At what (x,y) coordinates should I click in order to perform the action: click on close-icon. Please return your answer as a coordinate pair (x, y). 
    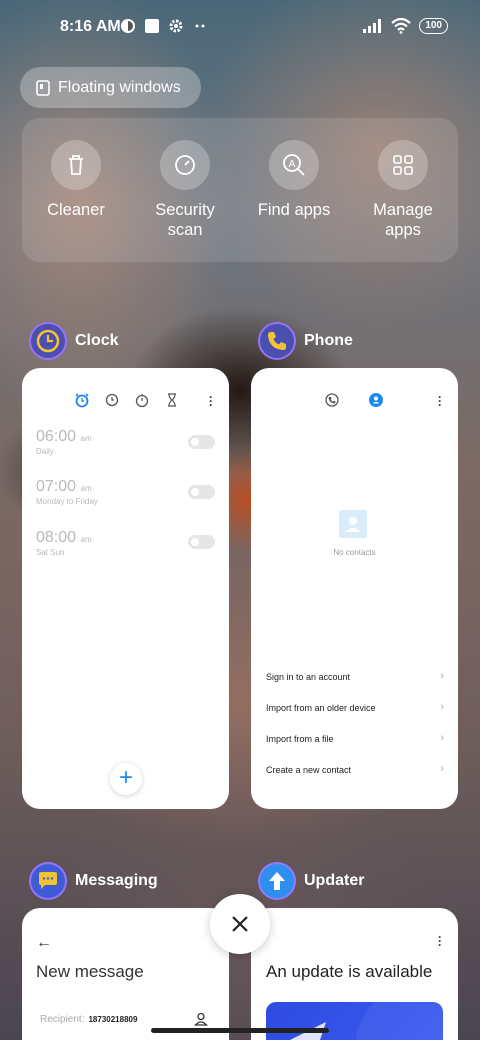
    Looking at the image, I should click on (240, 924).